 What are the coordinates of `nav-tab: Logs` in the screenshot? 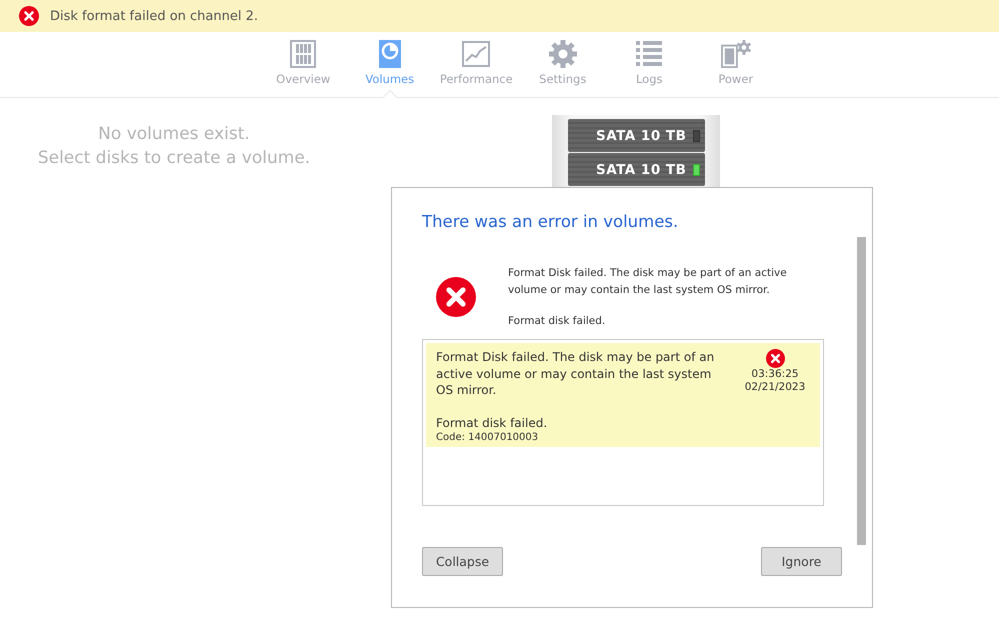 It's located at (649, 64).